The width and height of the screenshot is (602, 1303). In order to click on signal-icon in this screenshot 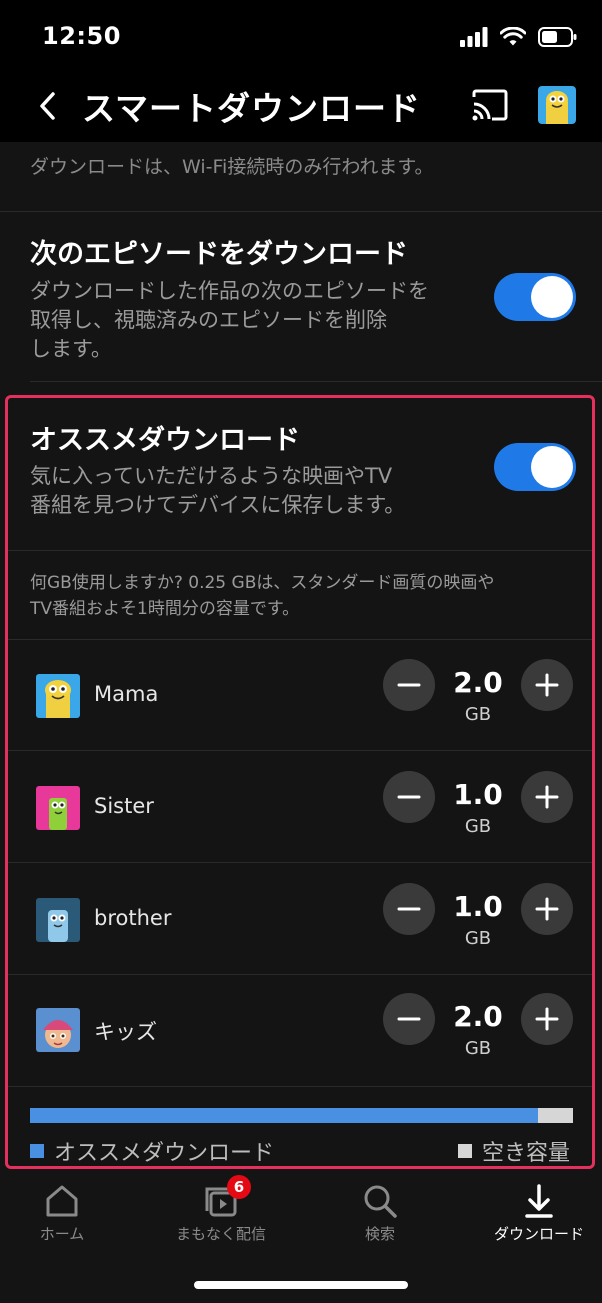, I will do `click(474, 37)`.